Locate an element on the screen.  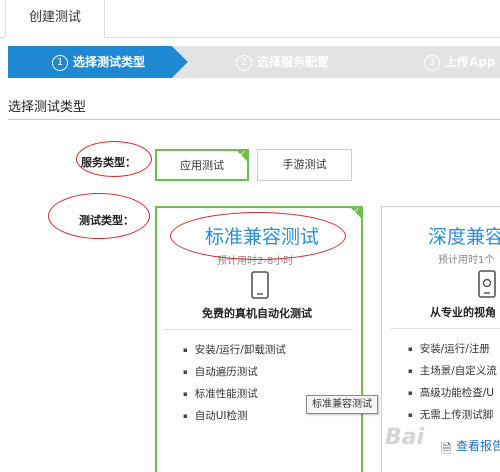
feature-list: 安装/运行/注册 主场景/自定义流 高级功能检查/U 无需上传测试脚 is located at coordinates (452, 382).